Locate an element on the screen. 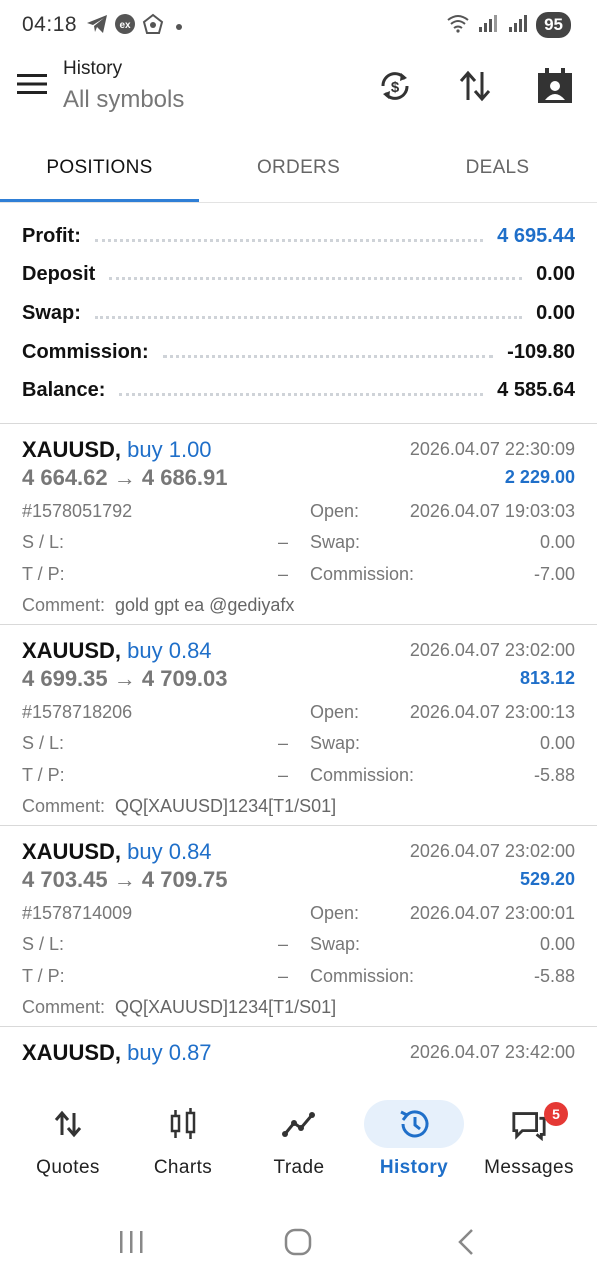 This screenshot has width=597, height=1280. nav-messages: 5 Messages is located at coordinates (529, 1140).